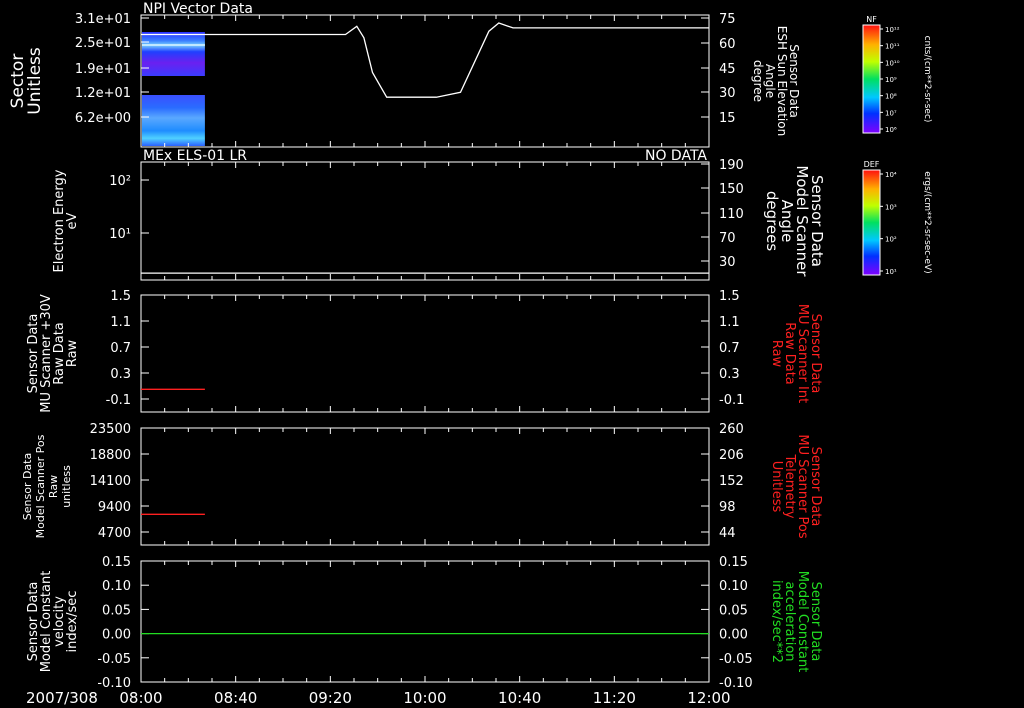 This screenshot has width=1024, height=708. Describe the element at coordinates (776, 81) in the screenshot. I see `y2-label: Sensor DataESH Sun ElevationAngledegree` at that location.